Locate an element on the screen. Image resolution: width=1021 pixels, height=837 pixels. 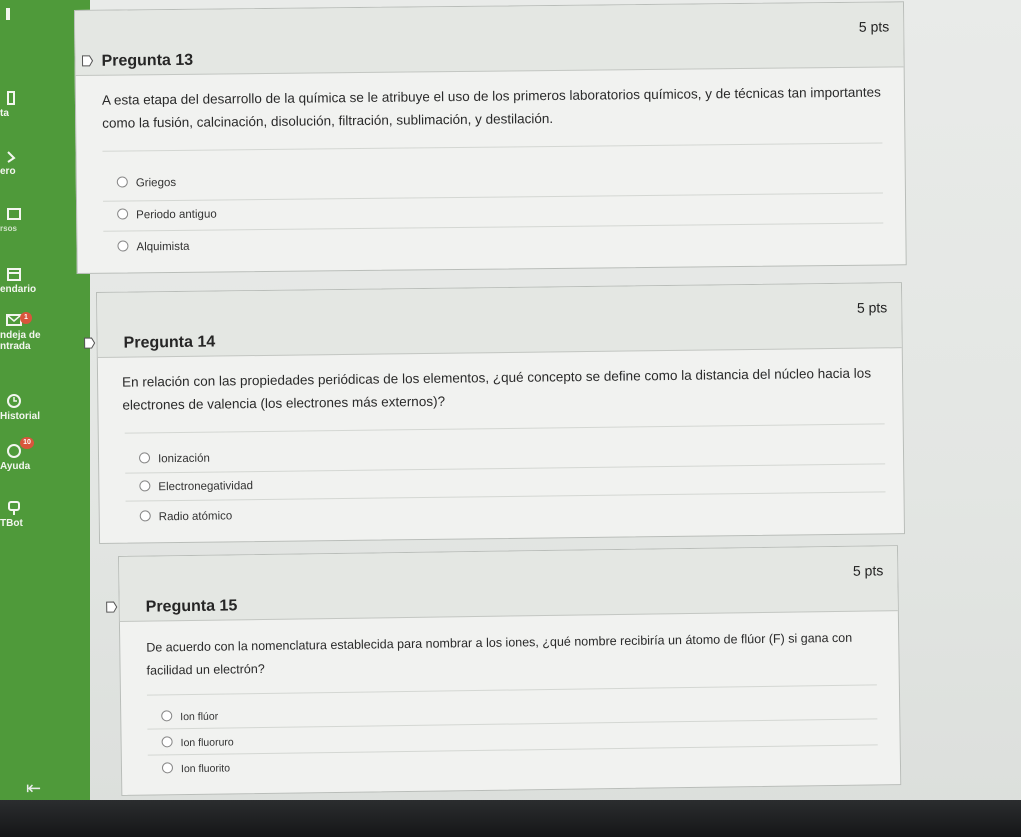
clock-icon is located at coordinates (14, 401).